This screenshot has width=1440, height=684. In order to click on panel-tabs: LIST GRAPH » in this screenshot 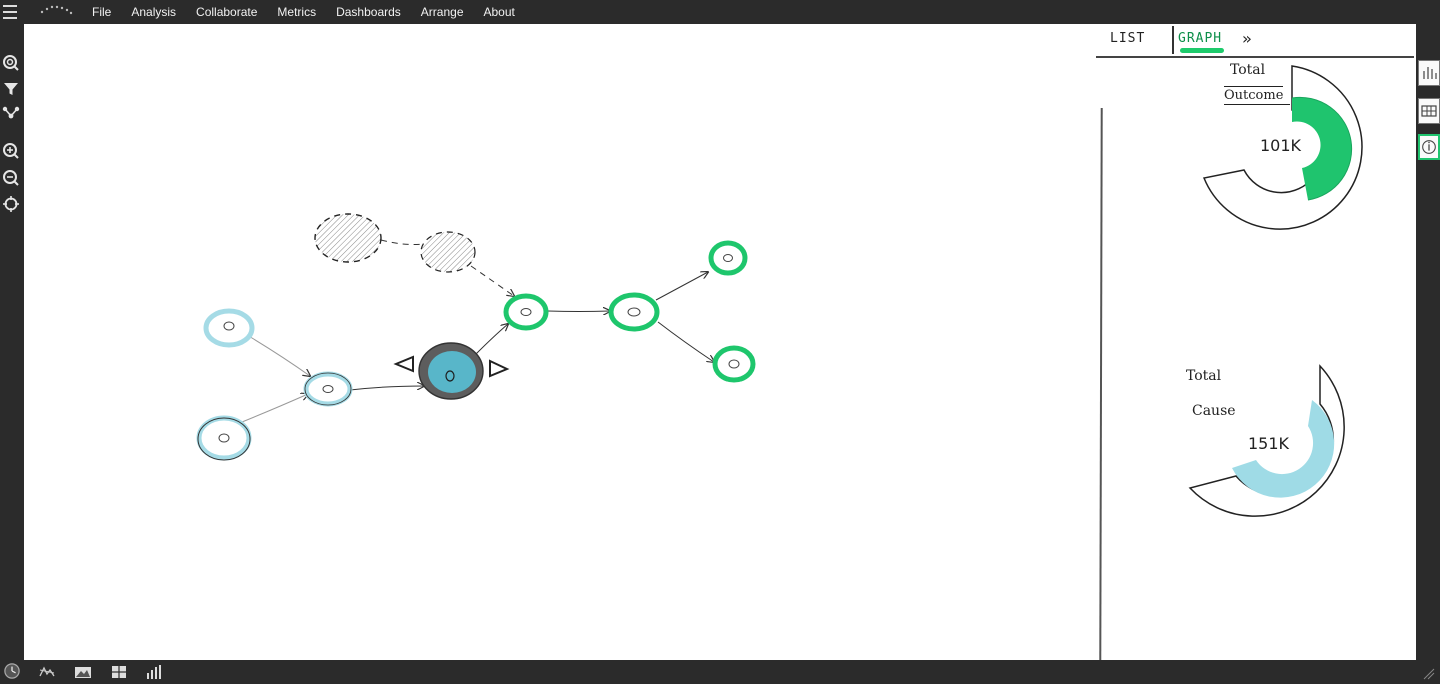, I will do `click(1255, 41)`.